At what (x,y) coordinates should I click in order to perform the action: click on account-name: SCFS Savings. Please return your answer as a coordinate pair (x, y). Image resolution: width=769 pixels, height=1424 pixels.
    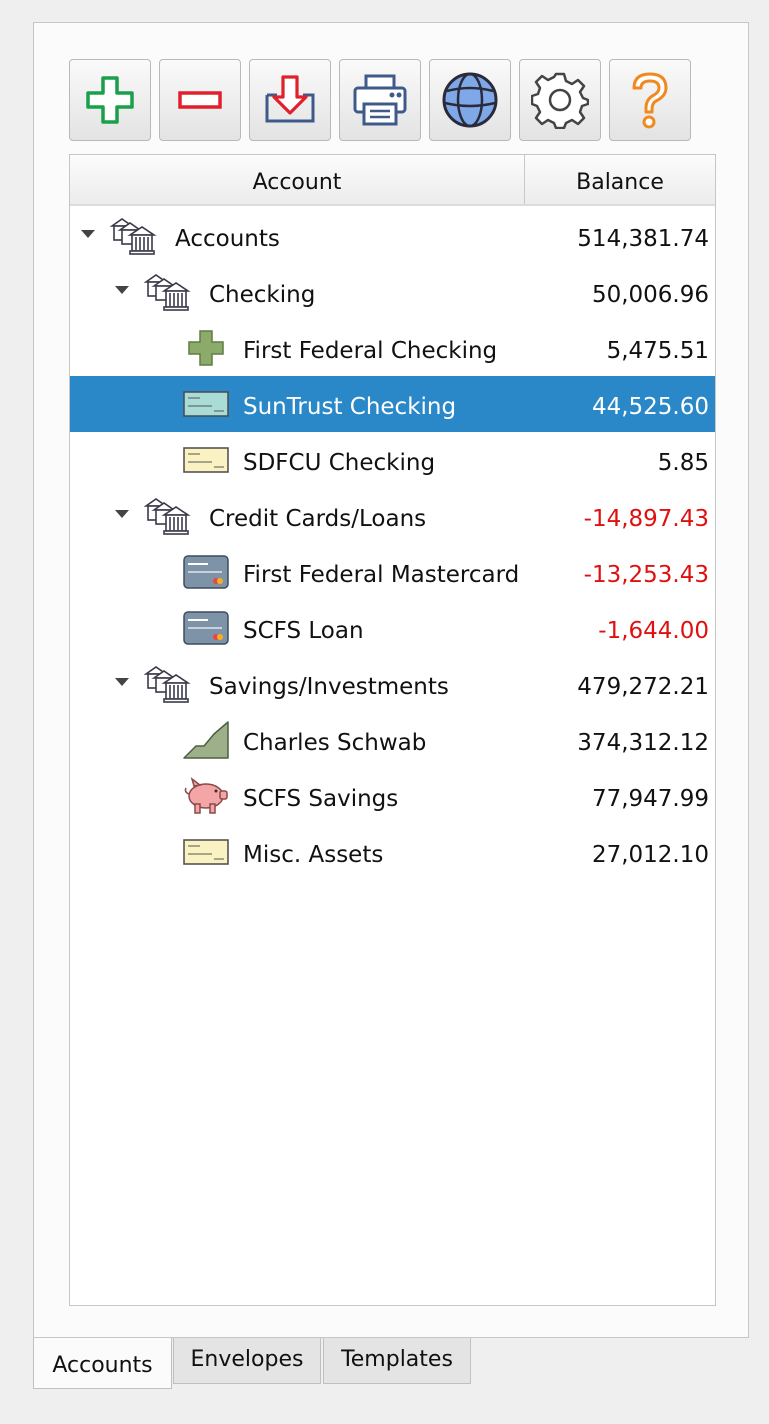
    Looking at the image, I should click on (321, 799).